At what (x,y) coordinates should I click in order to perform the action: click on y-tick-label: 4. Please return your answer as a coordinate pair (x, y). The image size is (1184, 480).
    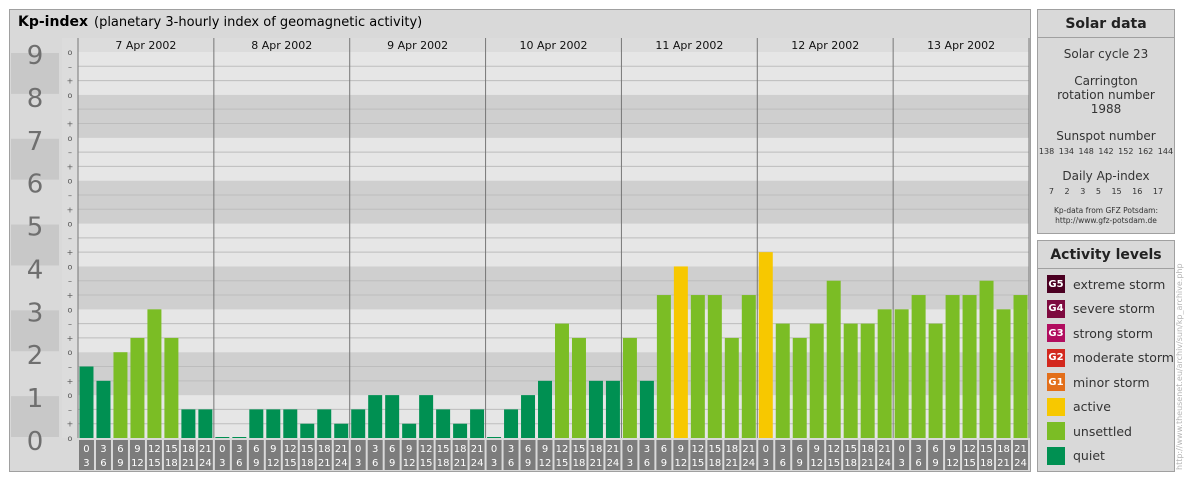
    Looking at the image, I should click on (35, 270).